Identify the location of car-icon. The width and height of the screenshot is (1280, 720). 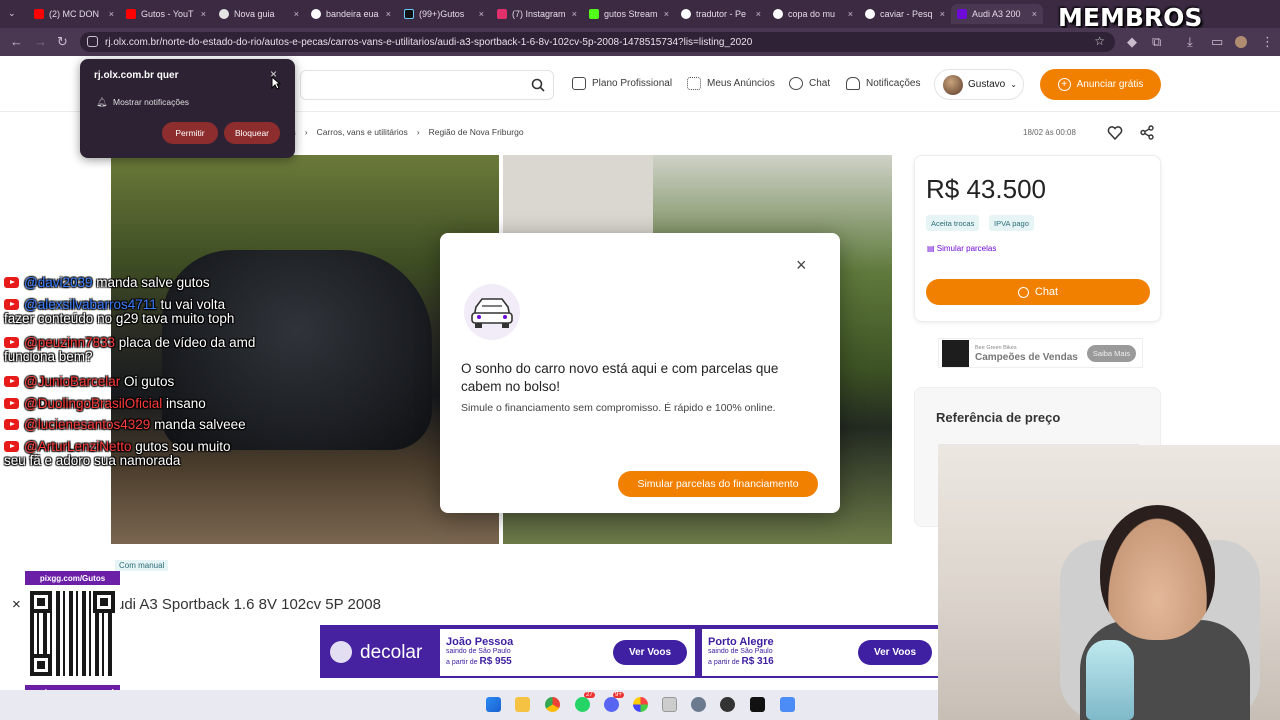
(492, 312).